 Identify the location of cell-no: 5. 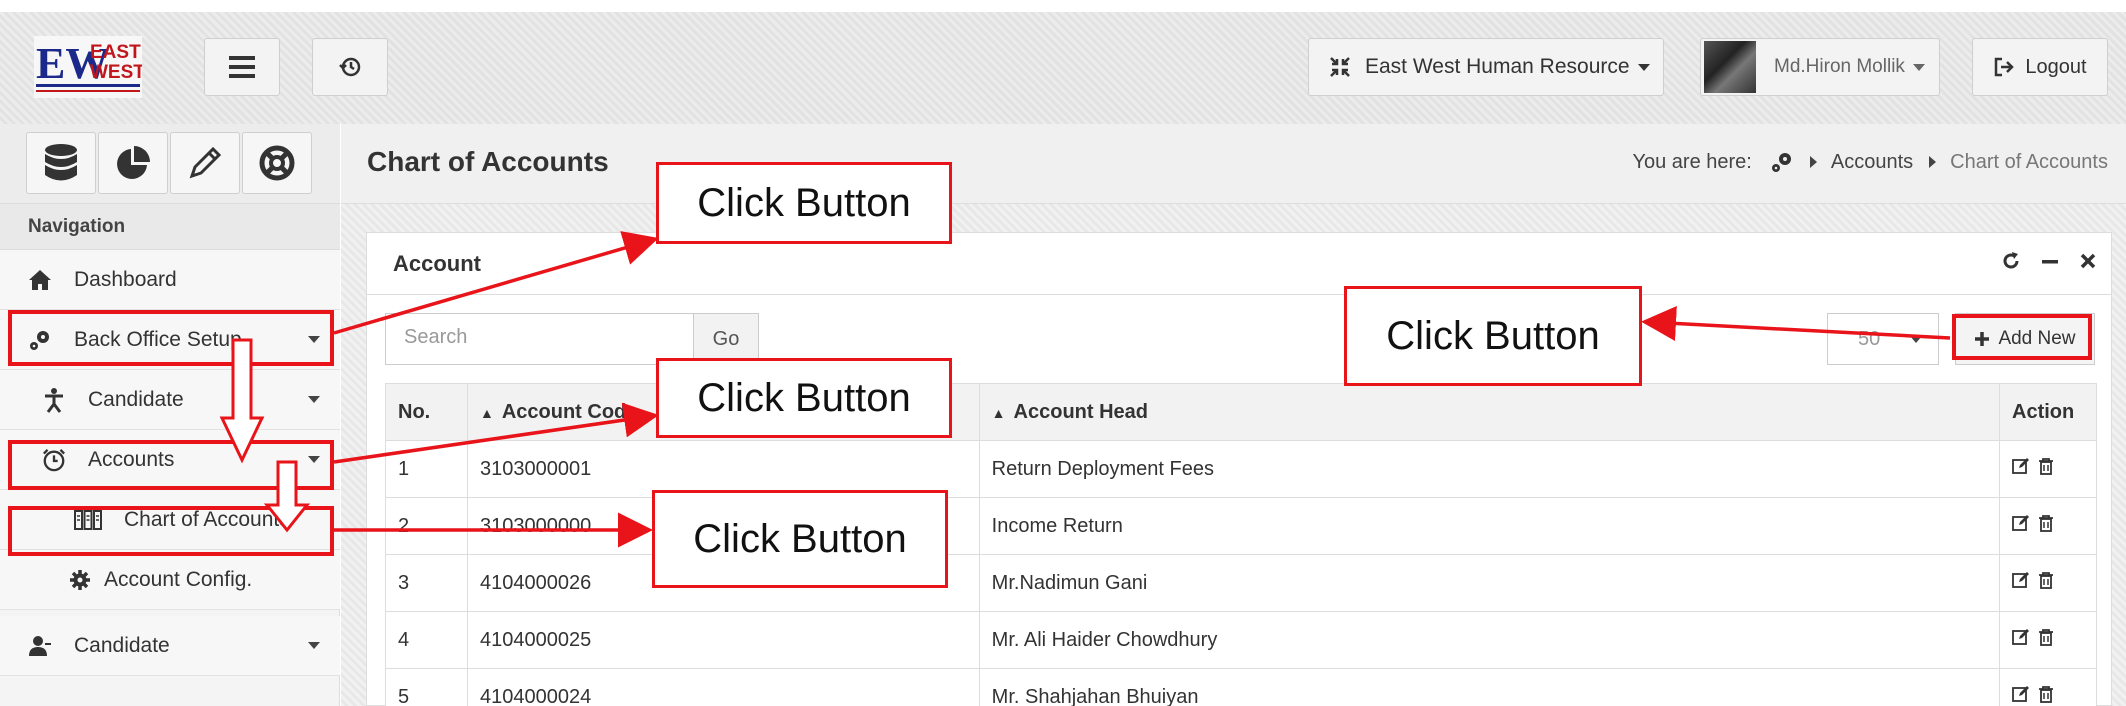
(426, 687).